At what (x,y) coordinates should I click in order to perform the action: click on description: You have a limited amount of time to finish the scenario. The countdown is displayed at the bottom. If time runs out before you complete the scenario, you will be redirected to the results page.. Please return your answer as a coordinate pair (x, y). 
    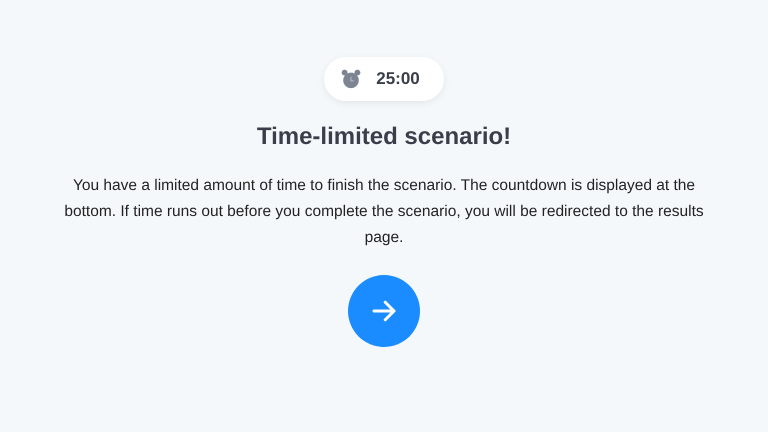
    Looking at the image, I should click on (384, 212).